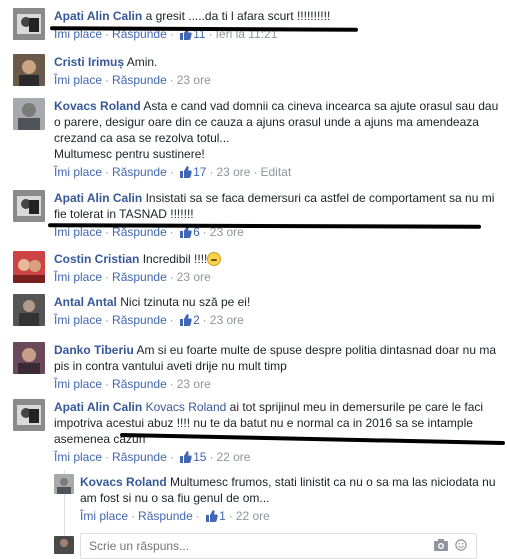 Image resolution: width=507 pixels, height=559 pixels. Describe the element at coordinates (193, 457) in the screenshot. I see `like-count: 15` at that location.